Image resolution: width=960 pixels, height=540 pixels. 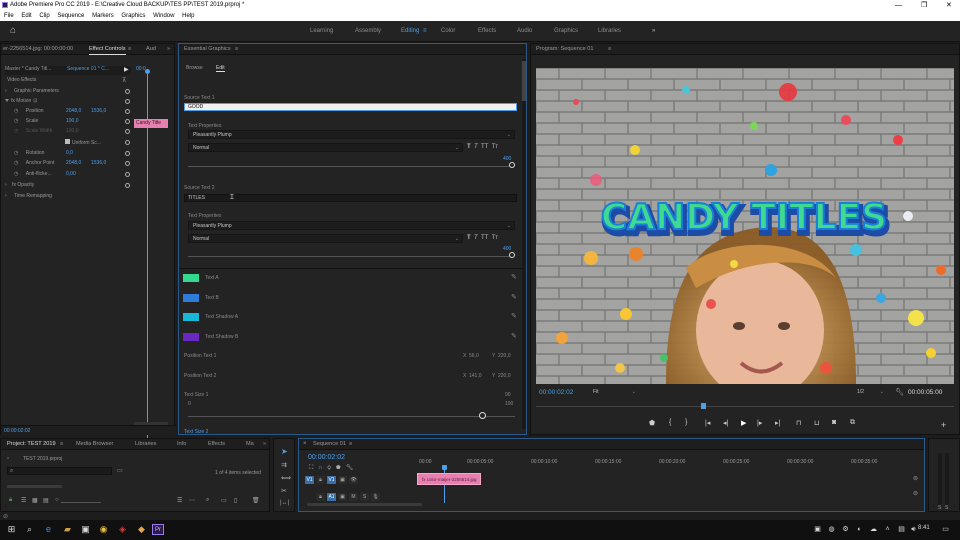 What do you see at coordinates (256, 500) in the screenshot?
I see `trash-icon: 🗑︎` at bounding box center [256, 500].